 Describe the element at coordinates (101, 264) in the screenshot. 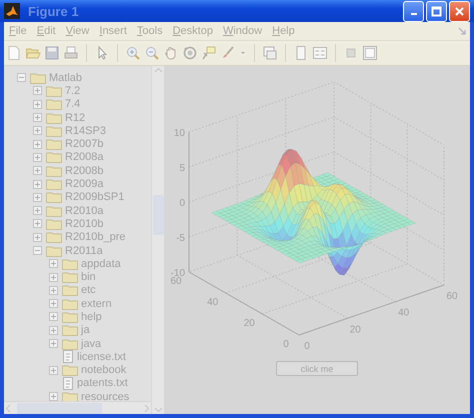

I see `tree-item: appdata` at that location.